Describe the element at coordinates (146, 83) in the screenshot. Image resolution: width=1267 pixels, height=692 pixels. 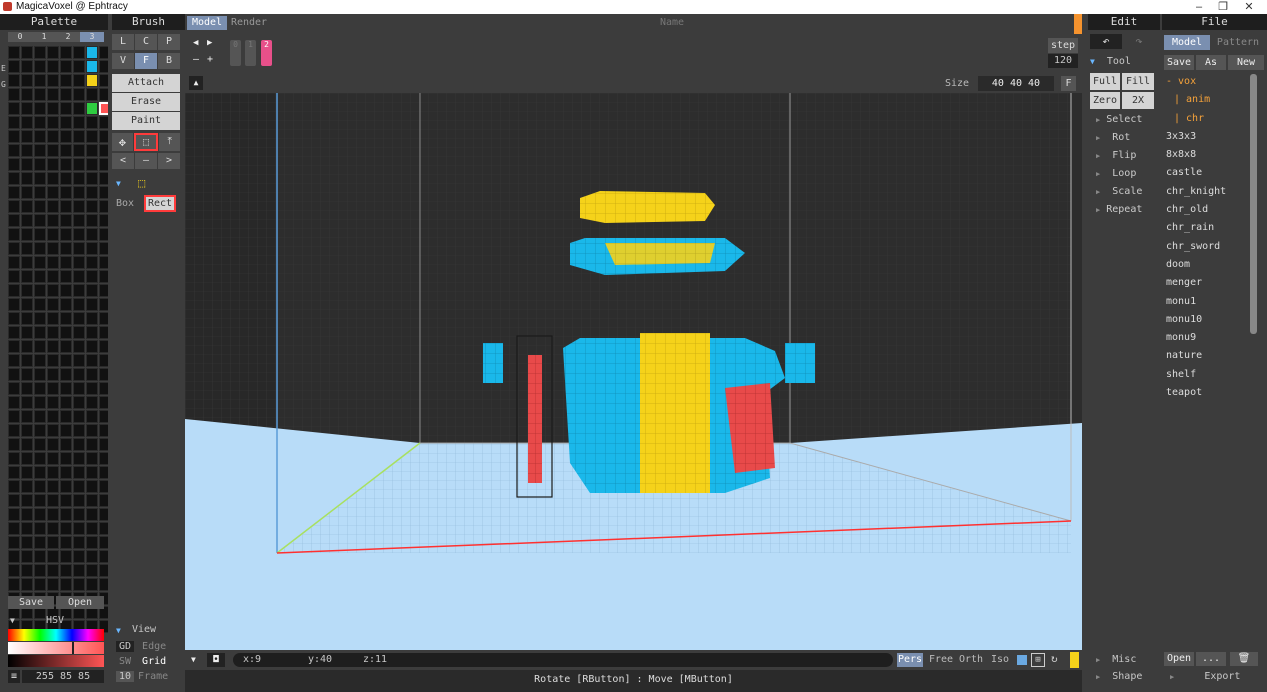
I see `attach-button: Attach` at that location.